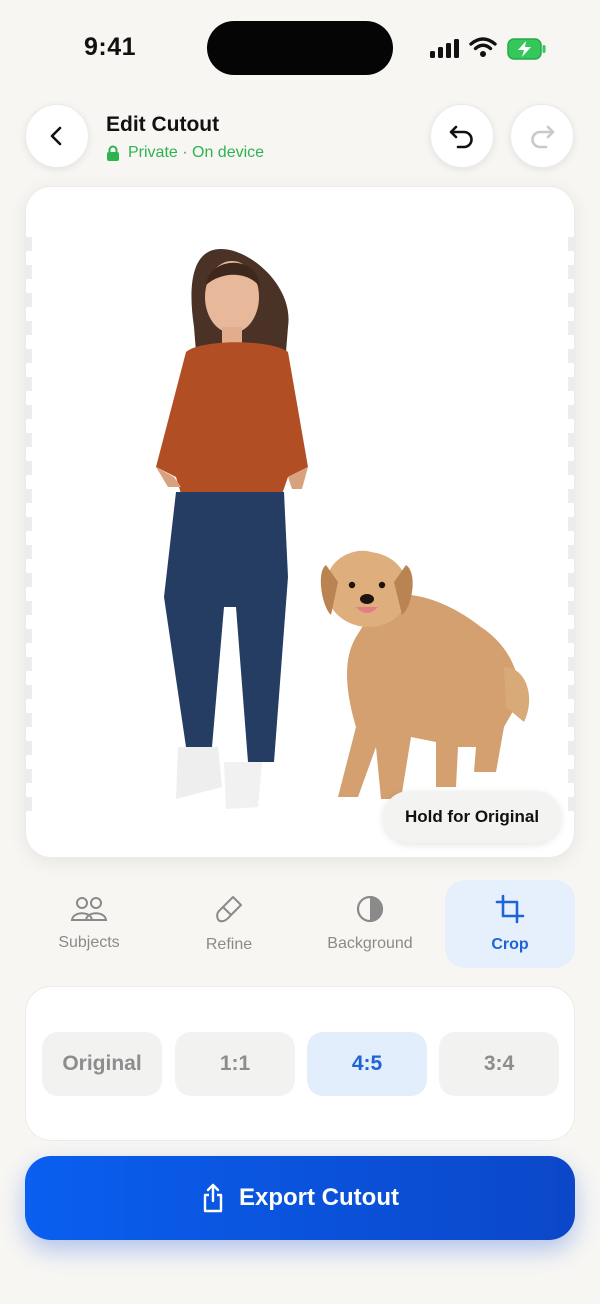 The image size is (600, 1304). I want to click on tab-subjects: Subjects, so click(89, 924).